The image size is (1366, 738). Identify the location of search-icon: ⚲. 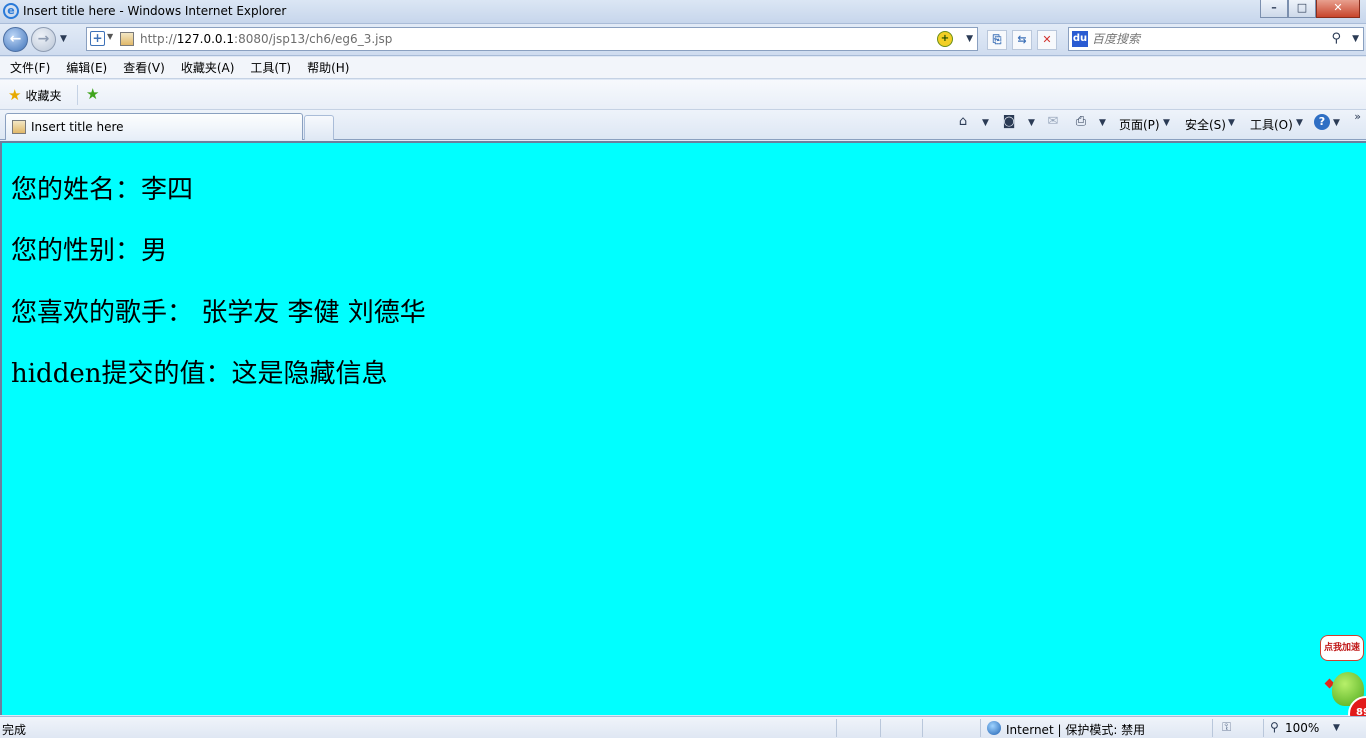
(1336, 38).